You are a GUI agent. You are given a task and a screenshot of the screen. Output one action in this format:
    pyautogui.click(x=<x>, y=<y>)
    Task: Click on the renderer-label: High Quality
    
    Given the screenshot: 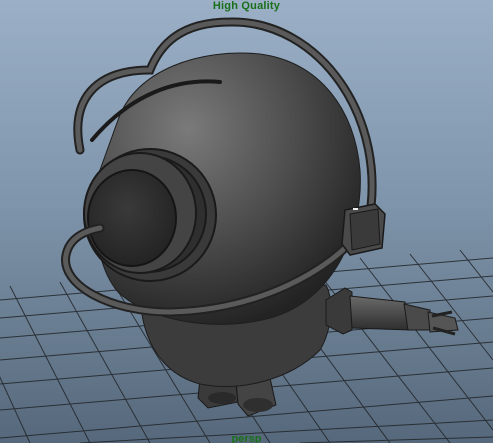 What is the action you would take?
    pyautogui.click(x=246, y=6)
    